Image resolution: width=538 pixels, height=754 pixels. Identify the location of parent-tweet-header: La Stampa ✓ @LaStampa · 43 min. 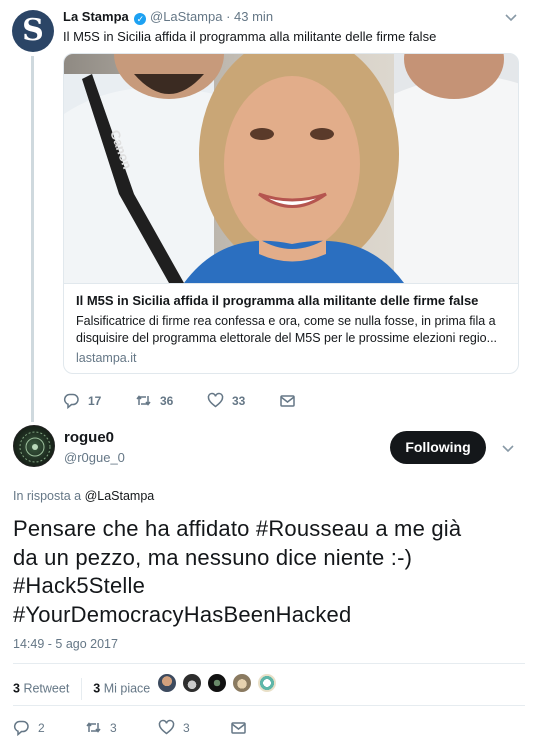
(168, 17).